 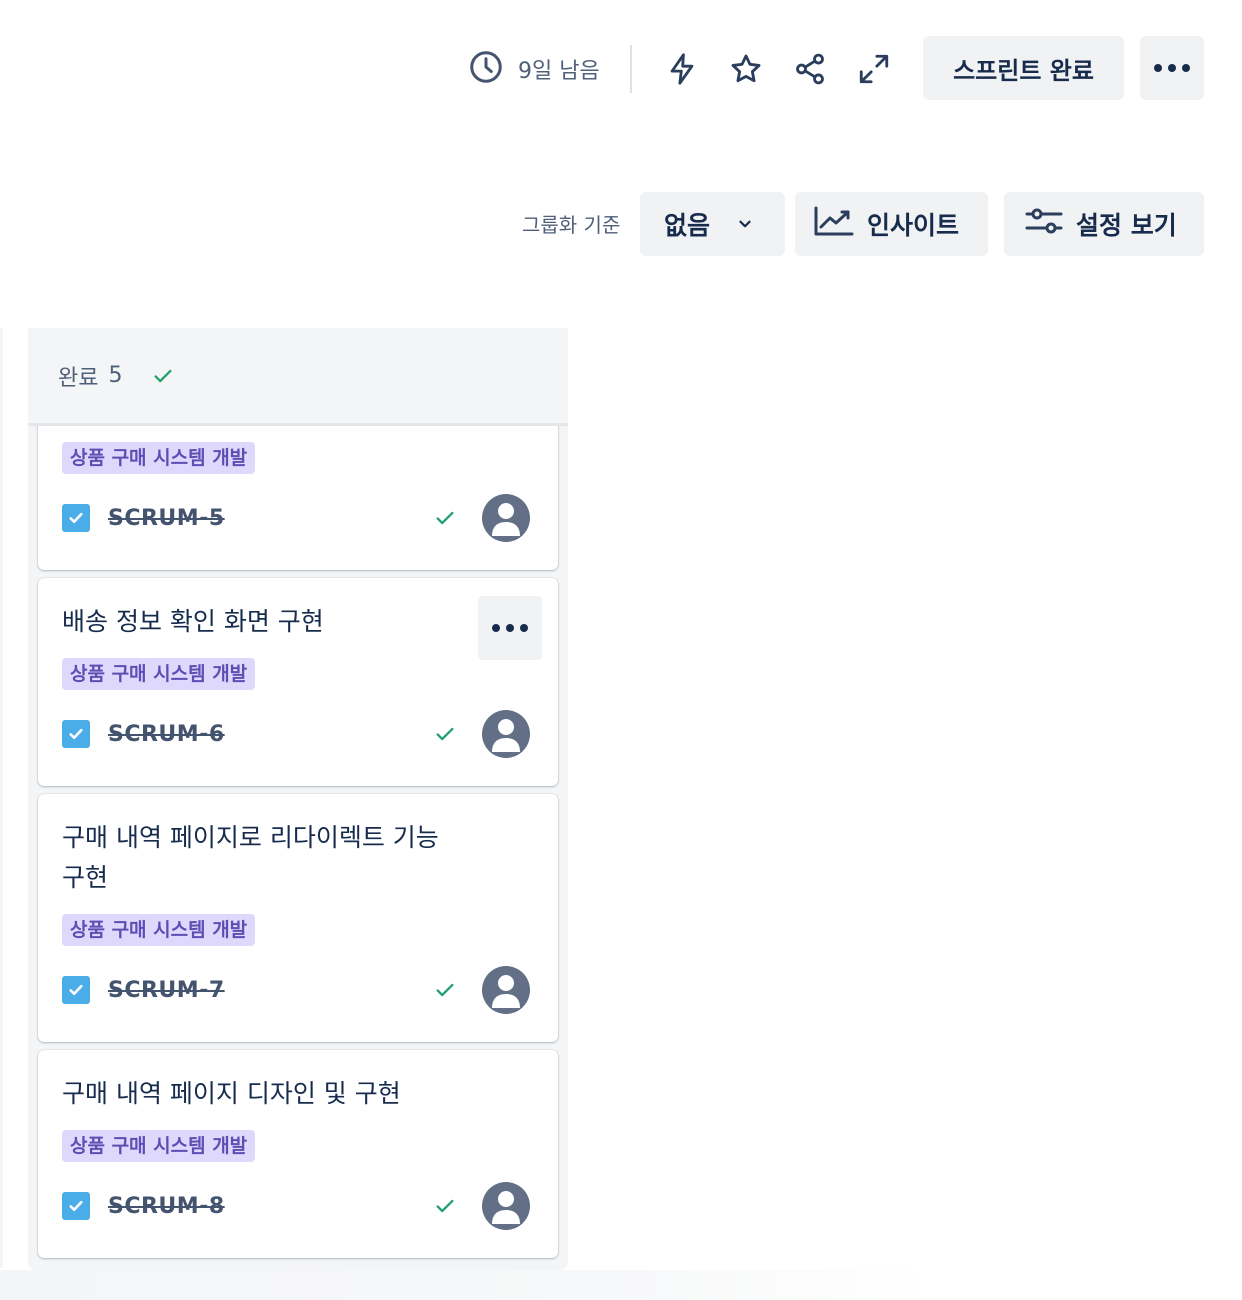 I want to click on card-title: 구매 내역 페이지로 리다이렉트 기능 구현, so click(x=272, y=858).